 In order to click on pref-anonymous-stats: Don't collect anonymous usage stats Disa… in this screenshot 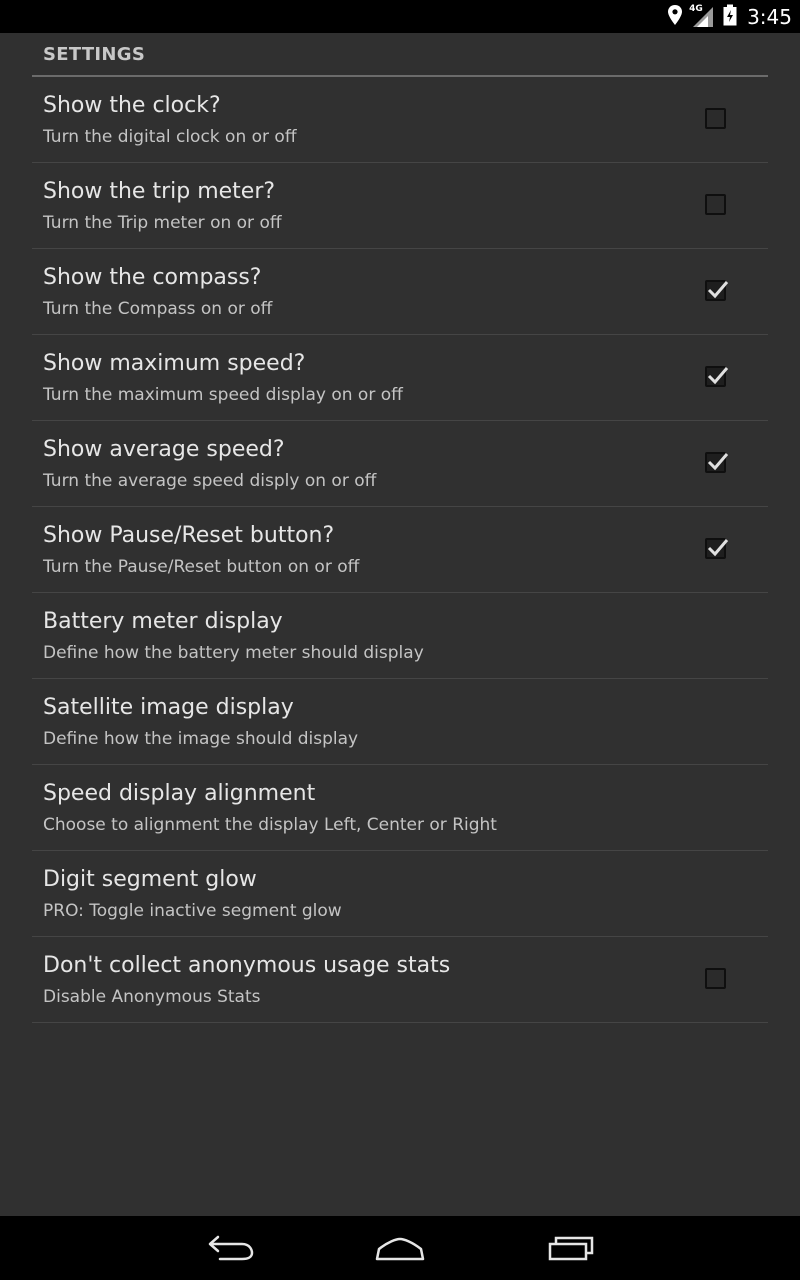, I will do `click(400, 980)`.